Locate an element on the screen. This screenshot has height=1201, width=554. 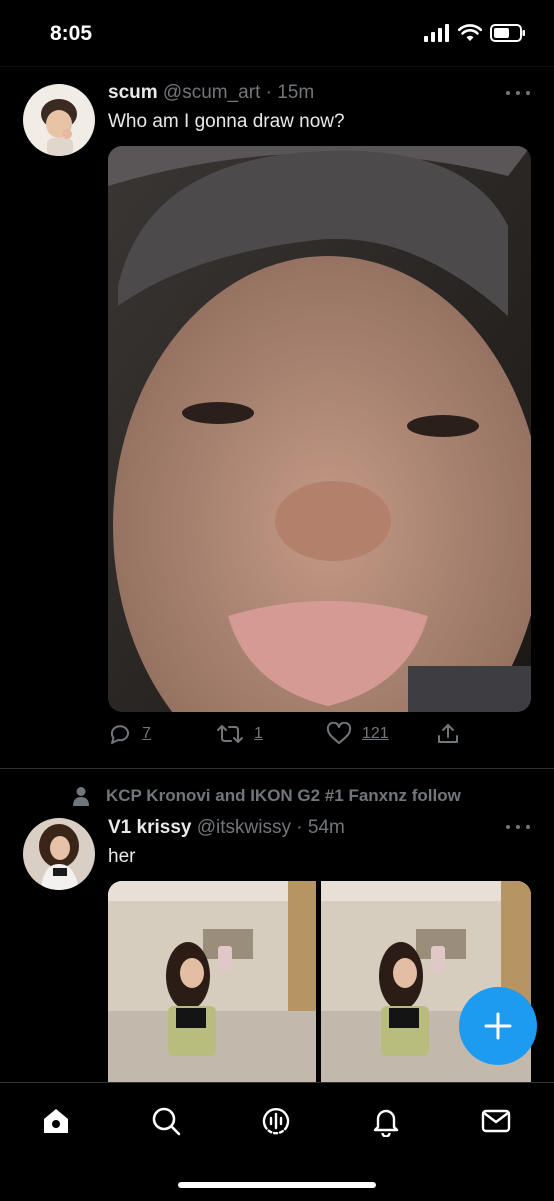
share-icon is located at coordinates (448, 733).